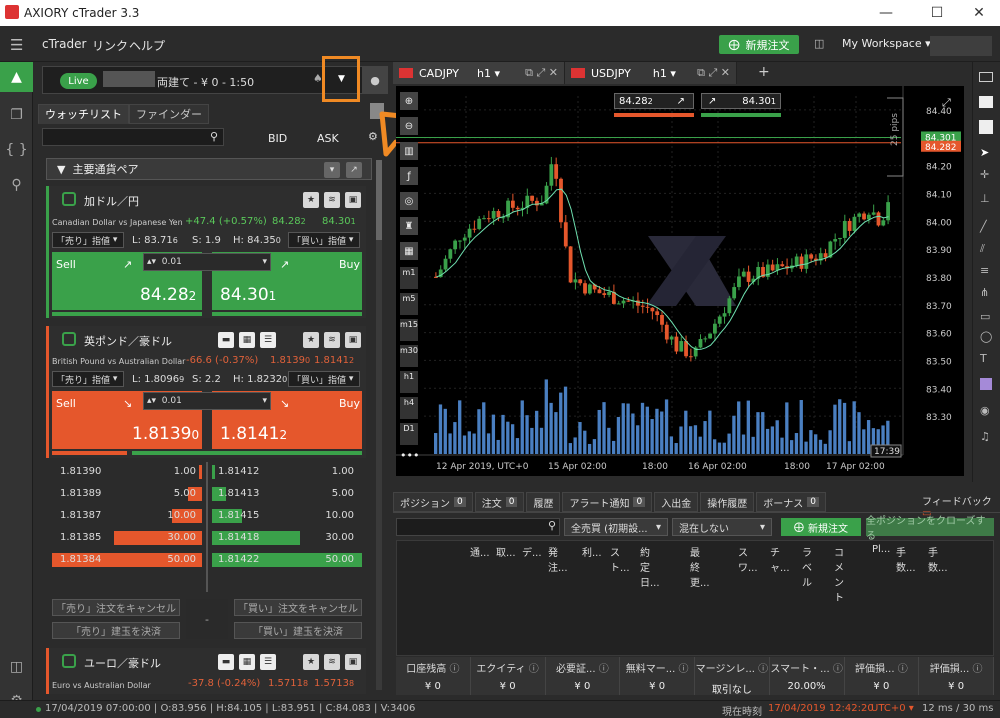 The height and width of the screenshot is (718, 1000). What do you see at coordinates (930, 529) in the screenshot?
I see `close-all-positions-button: 全ポジションをクローズする` at bounding box center [930, 529].